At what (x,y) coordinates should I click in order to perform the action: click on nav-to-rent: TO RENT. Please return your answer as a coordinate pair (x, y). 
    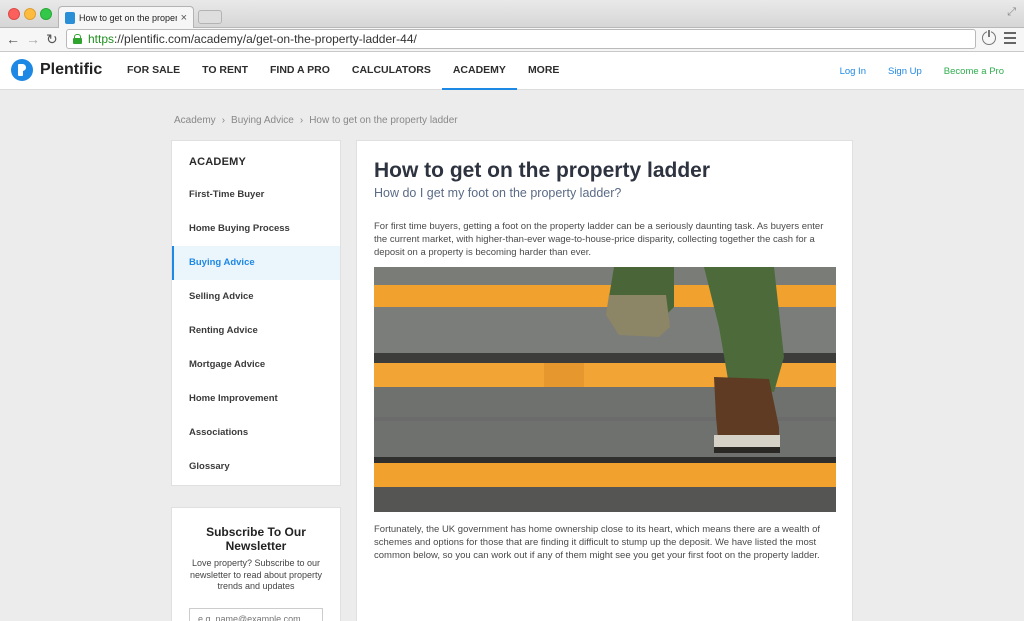
    Looking at the image, I should click on (225, 71).